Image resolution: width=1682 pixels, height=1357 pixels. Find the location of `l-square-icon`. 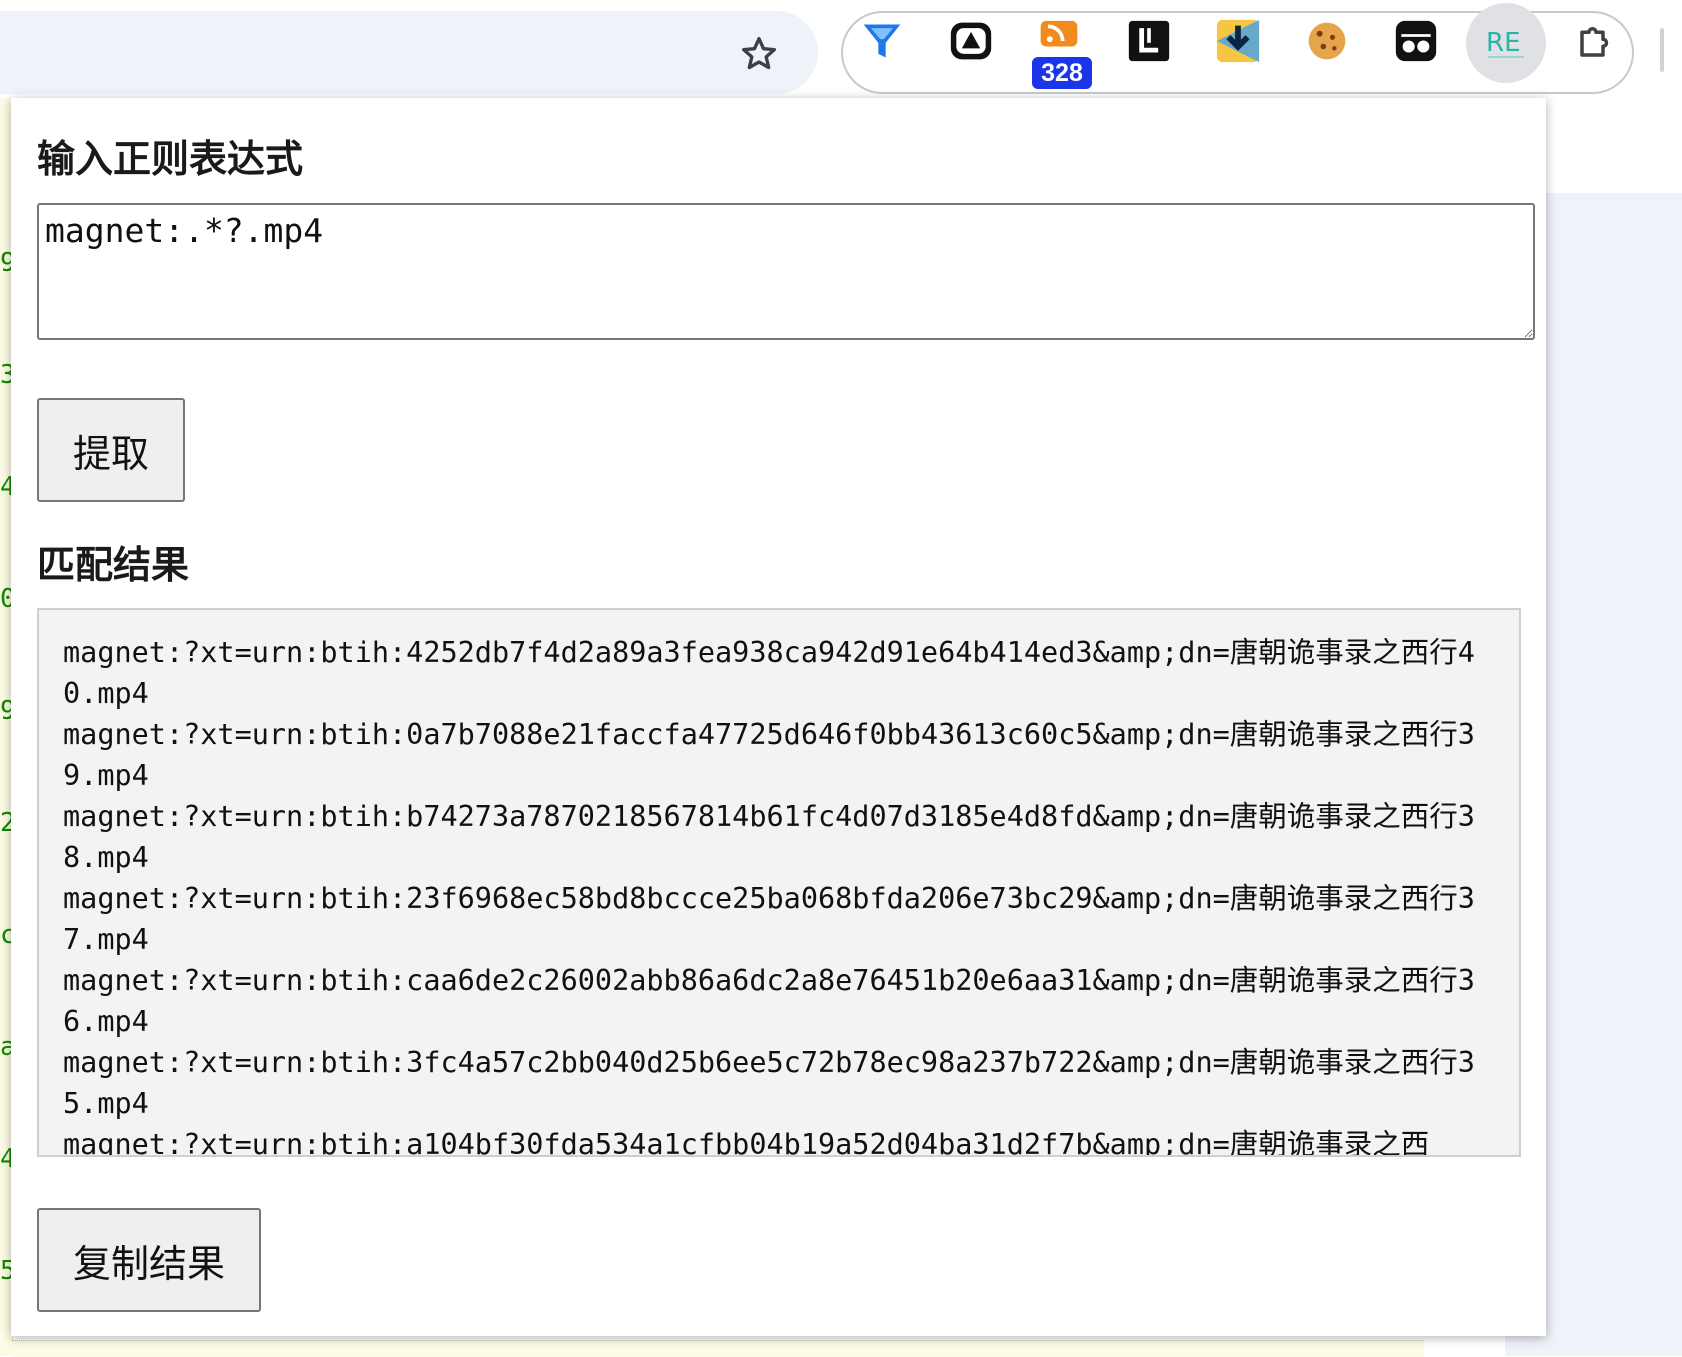

l-square-icon is located at coordinates (1149, 41).